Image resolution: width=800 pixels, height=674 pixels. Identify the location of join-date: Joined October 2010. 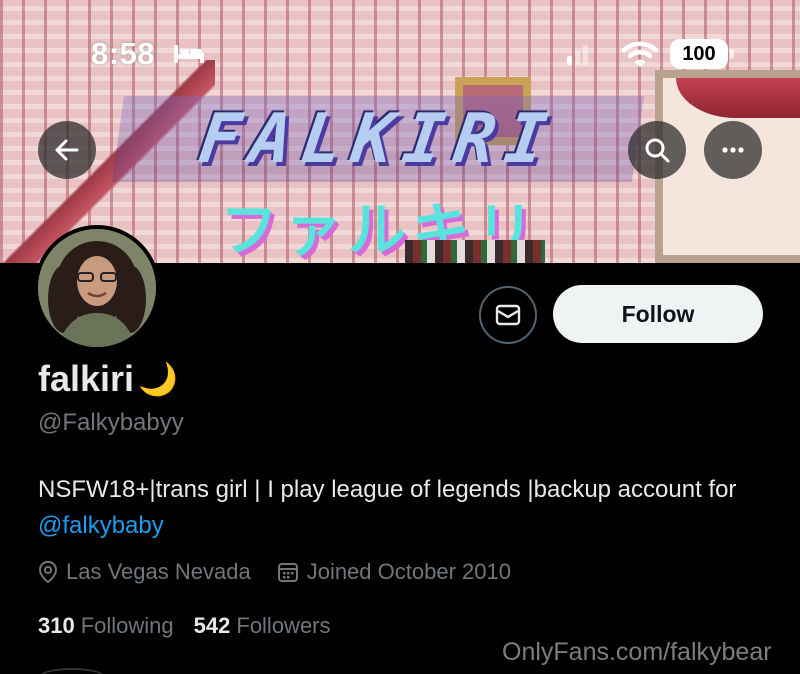
(394, 572).